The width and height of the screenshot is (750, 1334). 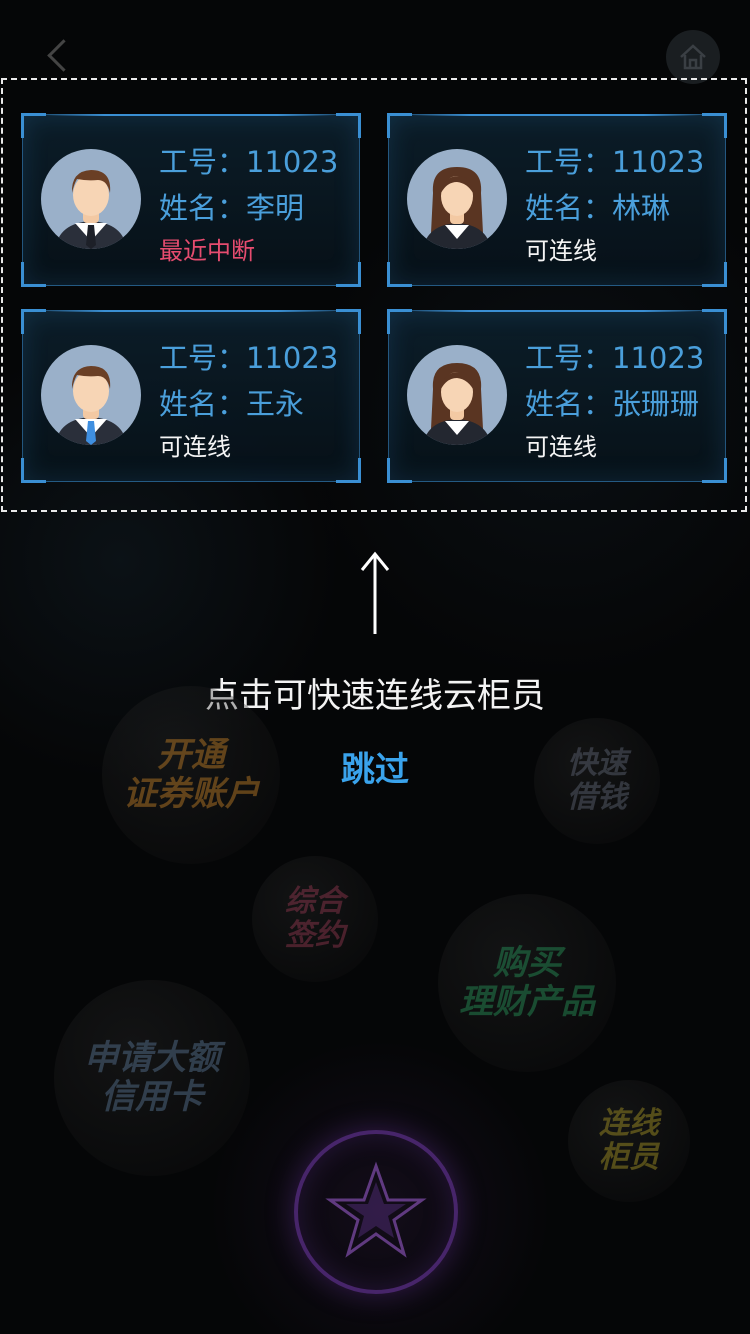 I want to click on bubble-label: 快速, so click(x=597, y=763).